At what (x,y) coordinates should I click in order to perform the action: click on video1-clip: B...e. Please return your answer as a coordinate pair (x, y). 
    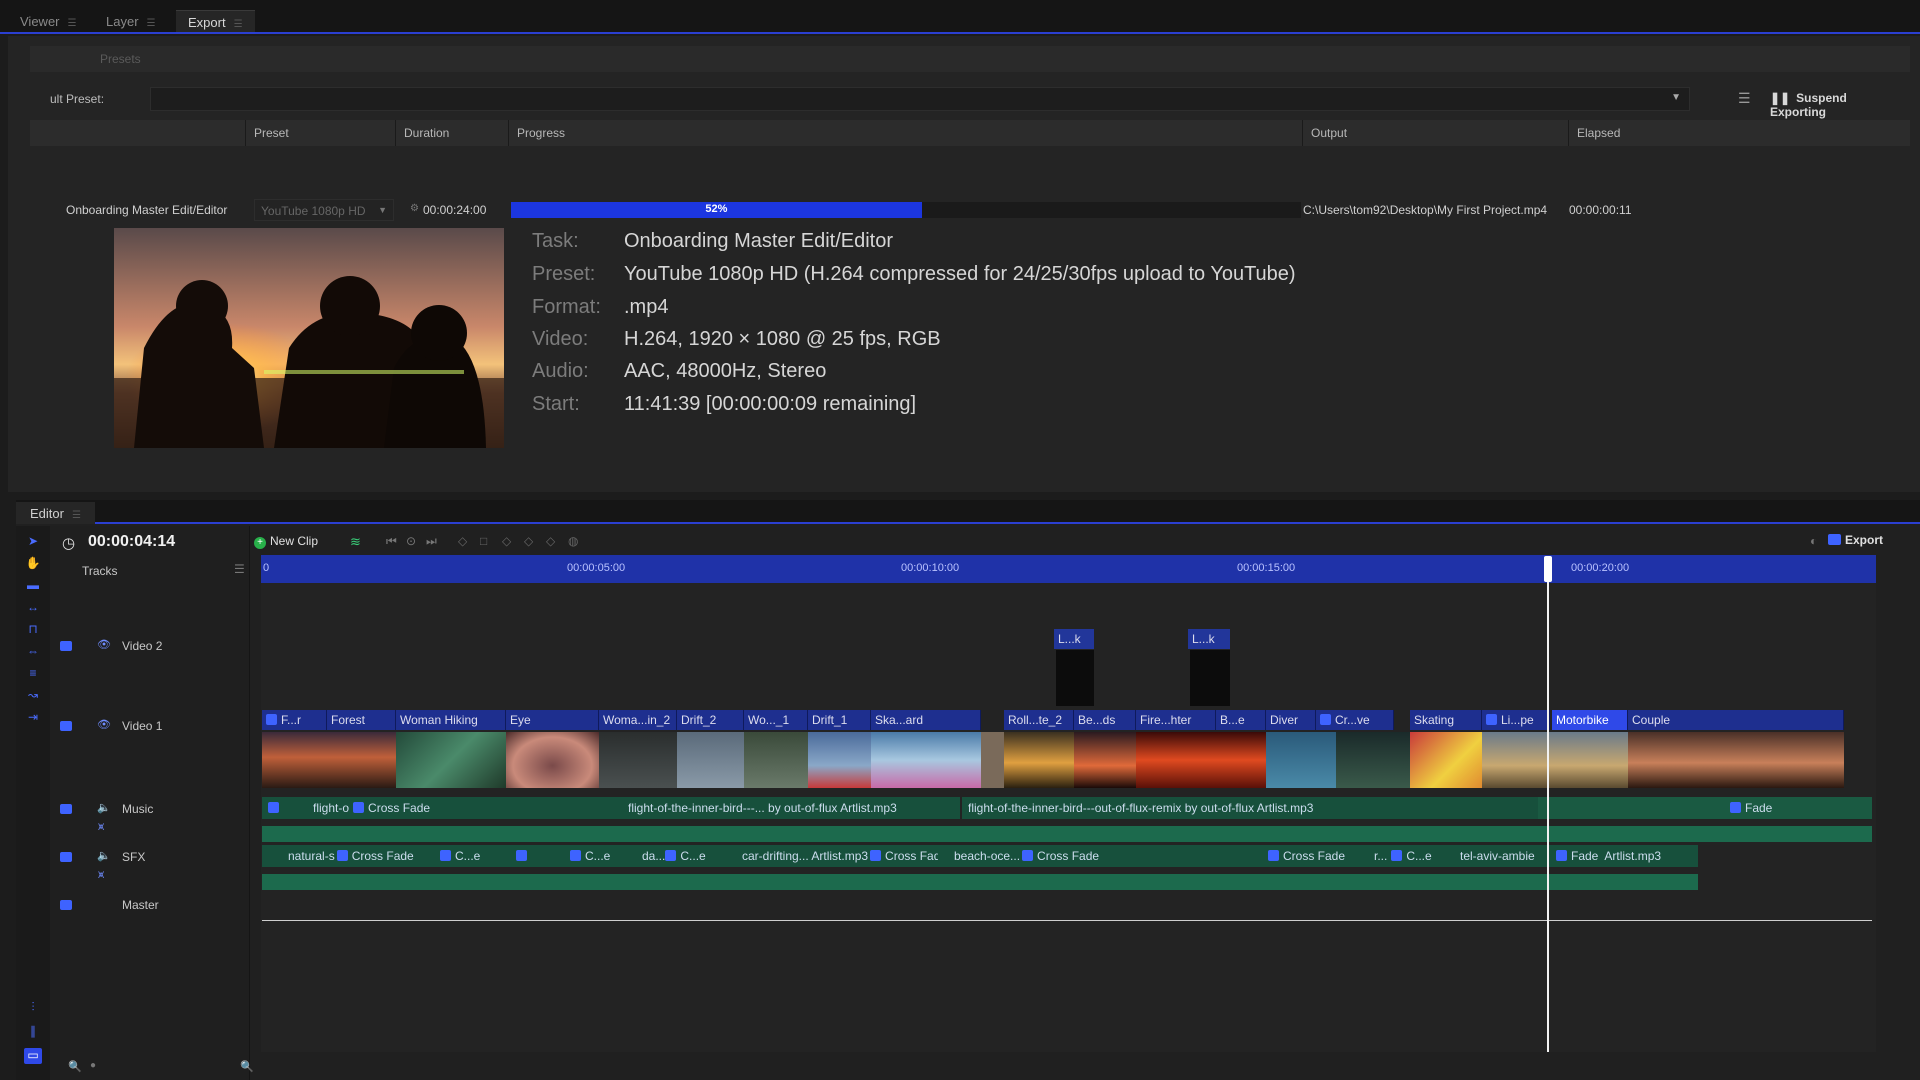
    Looking at the image, I should click on (1241, 720).